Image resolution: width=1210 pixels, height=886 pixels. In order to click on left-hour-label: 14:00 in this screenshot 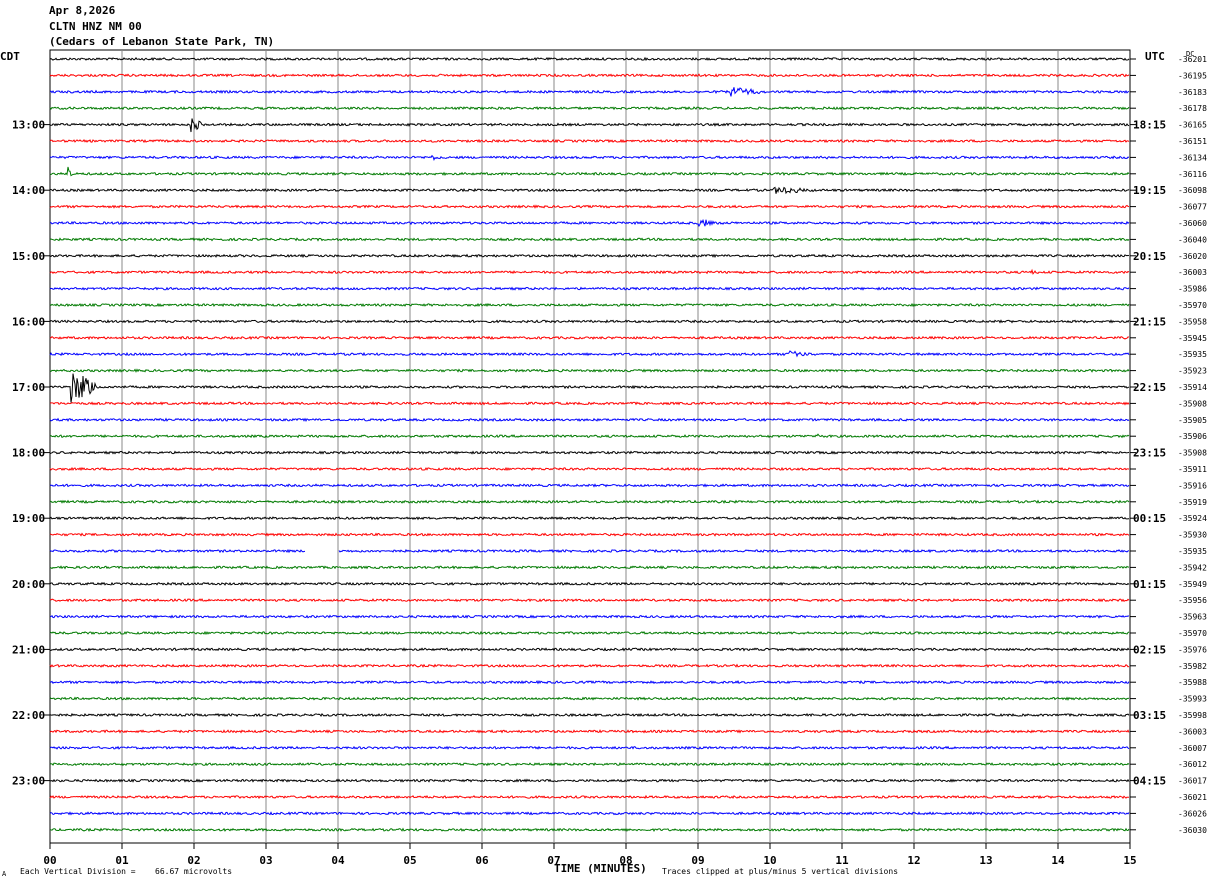, I will do `click(28, 190)`.